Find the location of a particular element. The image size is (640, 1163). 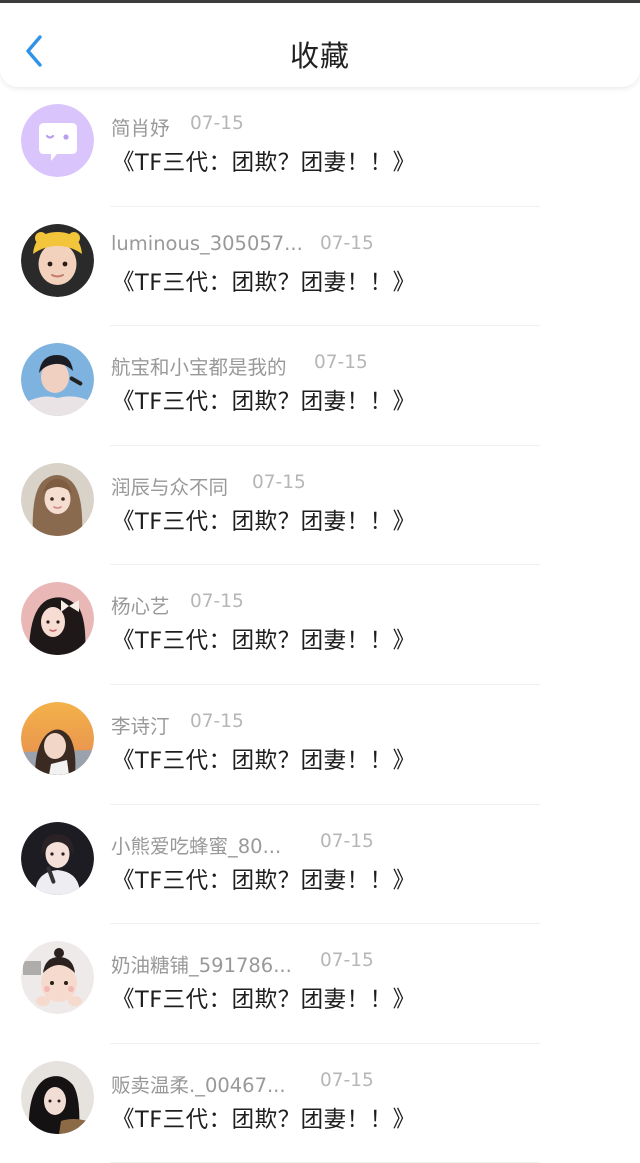

girl-long-hair-avatar-icon is located at coordinates (57, 499).